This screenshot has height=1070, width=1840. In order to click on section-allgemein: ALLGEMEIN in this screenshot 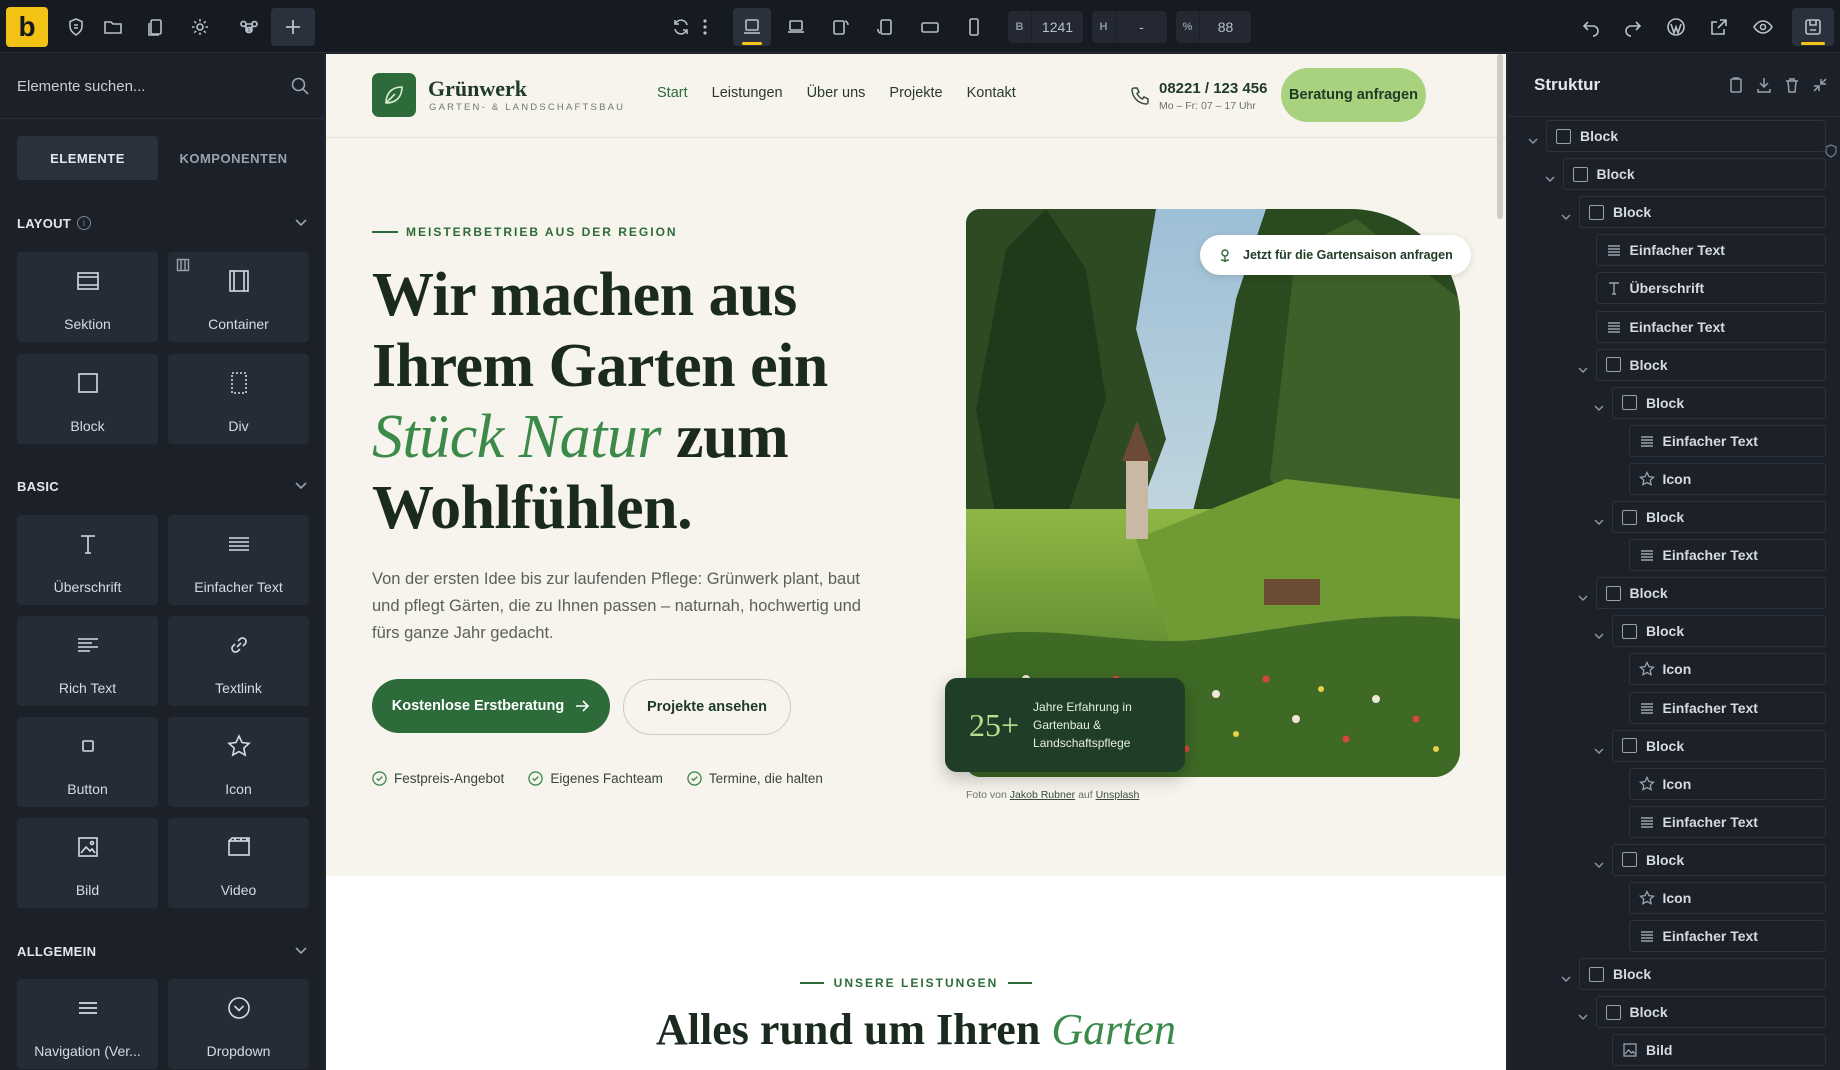, I will do `click(163, 951)`.